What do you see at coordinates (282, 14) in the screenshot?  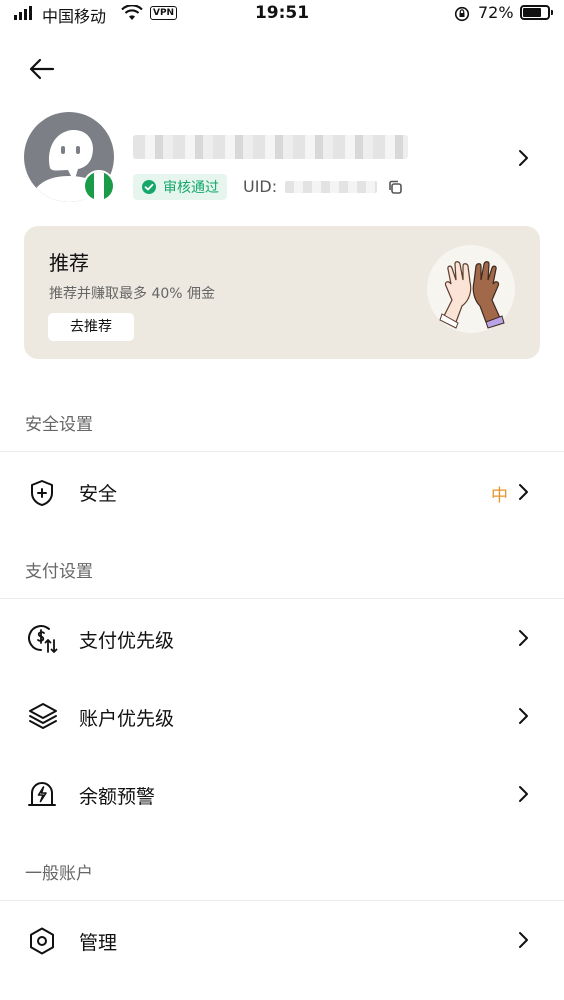 I see `status-bar: 中国移动 VPN 19:51 72%` at bounding box center [282, 14].